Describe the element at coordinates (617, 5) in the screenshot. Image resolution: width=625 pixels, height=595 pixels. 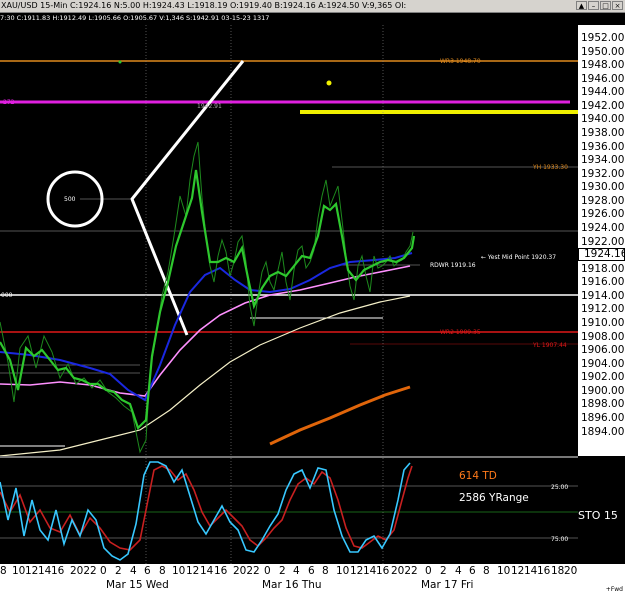
I see `close-icon: ×` at that location.